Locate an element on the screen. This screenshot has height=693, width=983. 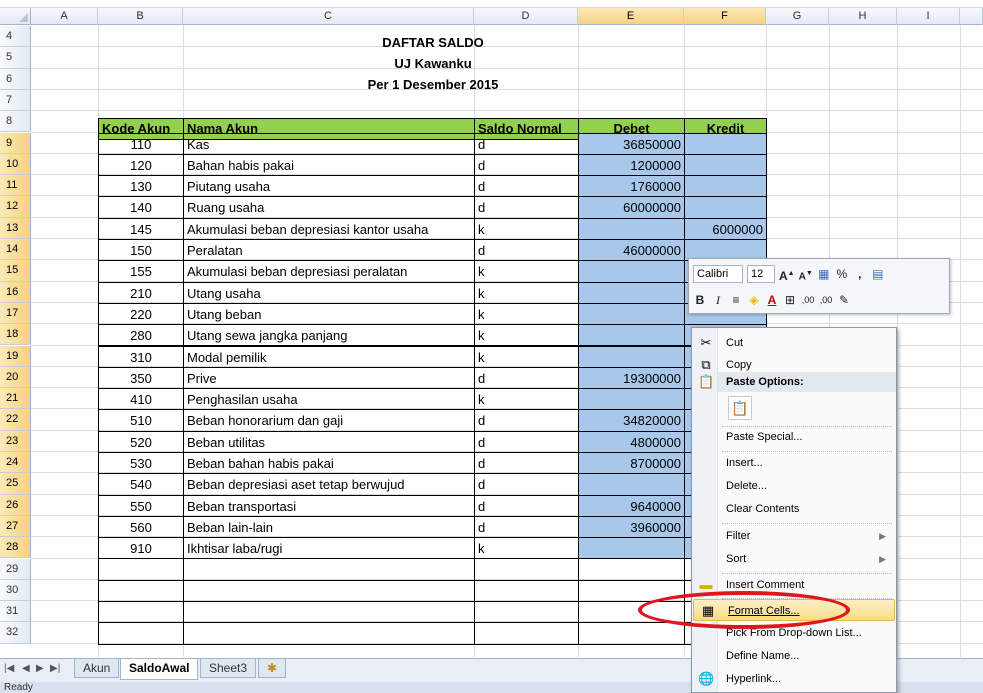
decrease-decimal-button: ,00 is located at coordinates (826, 300).